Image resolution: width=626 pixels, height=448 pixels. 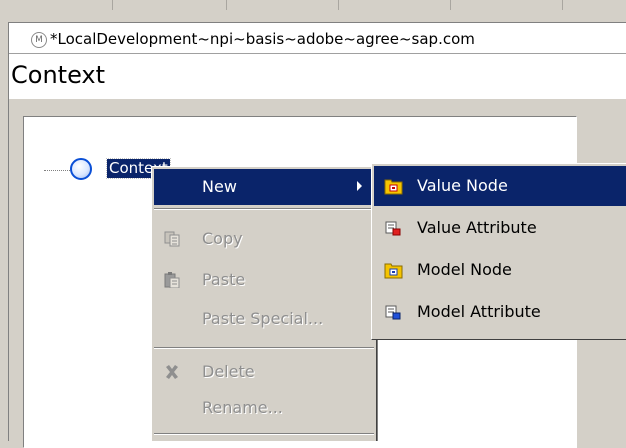 I want to click on submenu-item-value-node: Value Node, so click(x=500, y=186).